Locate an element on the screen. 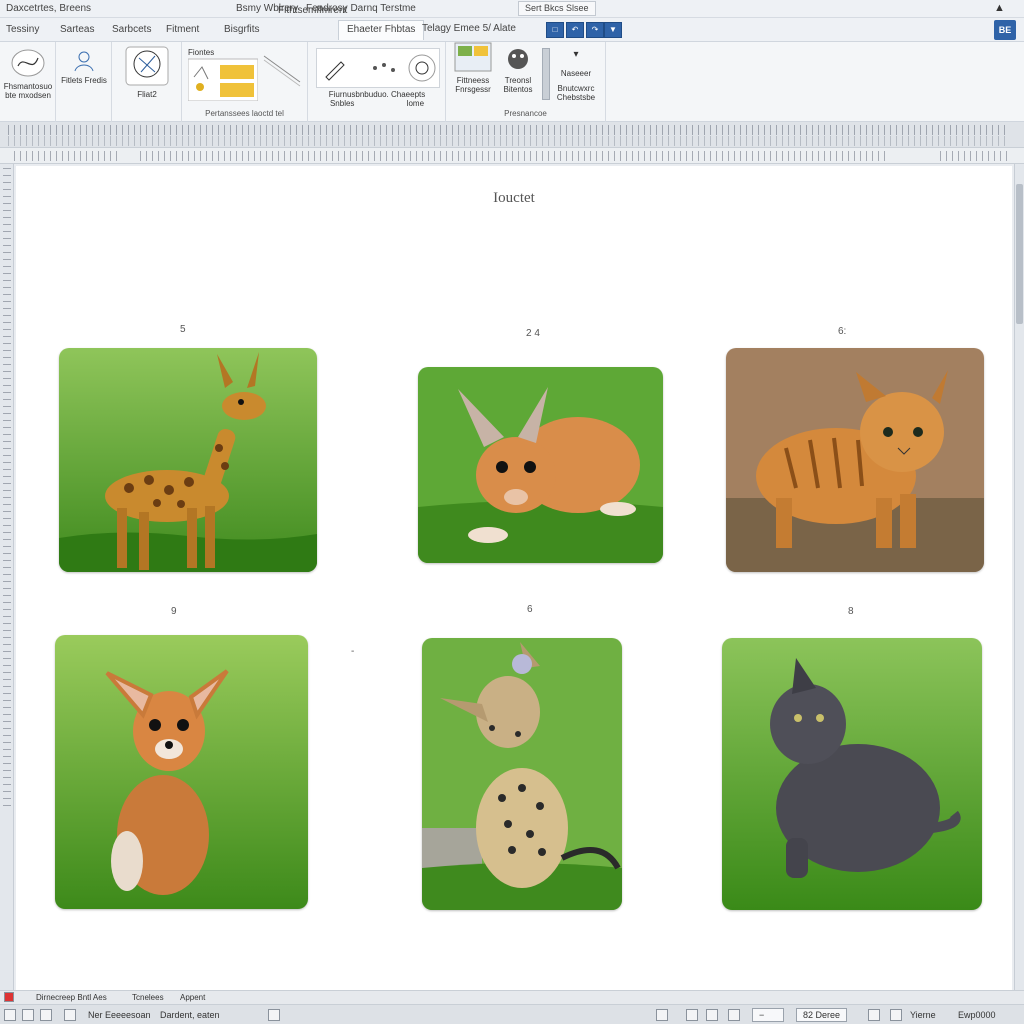  tabrow-status-text: Telagy Emee 5/ Alate is located at coordinates (469, 28).